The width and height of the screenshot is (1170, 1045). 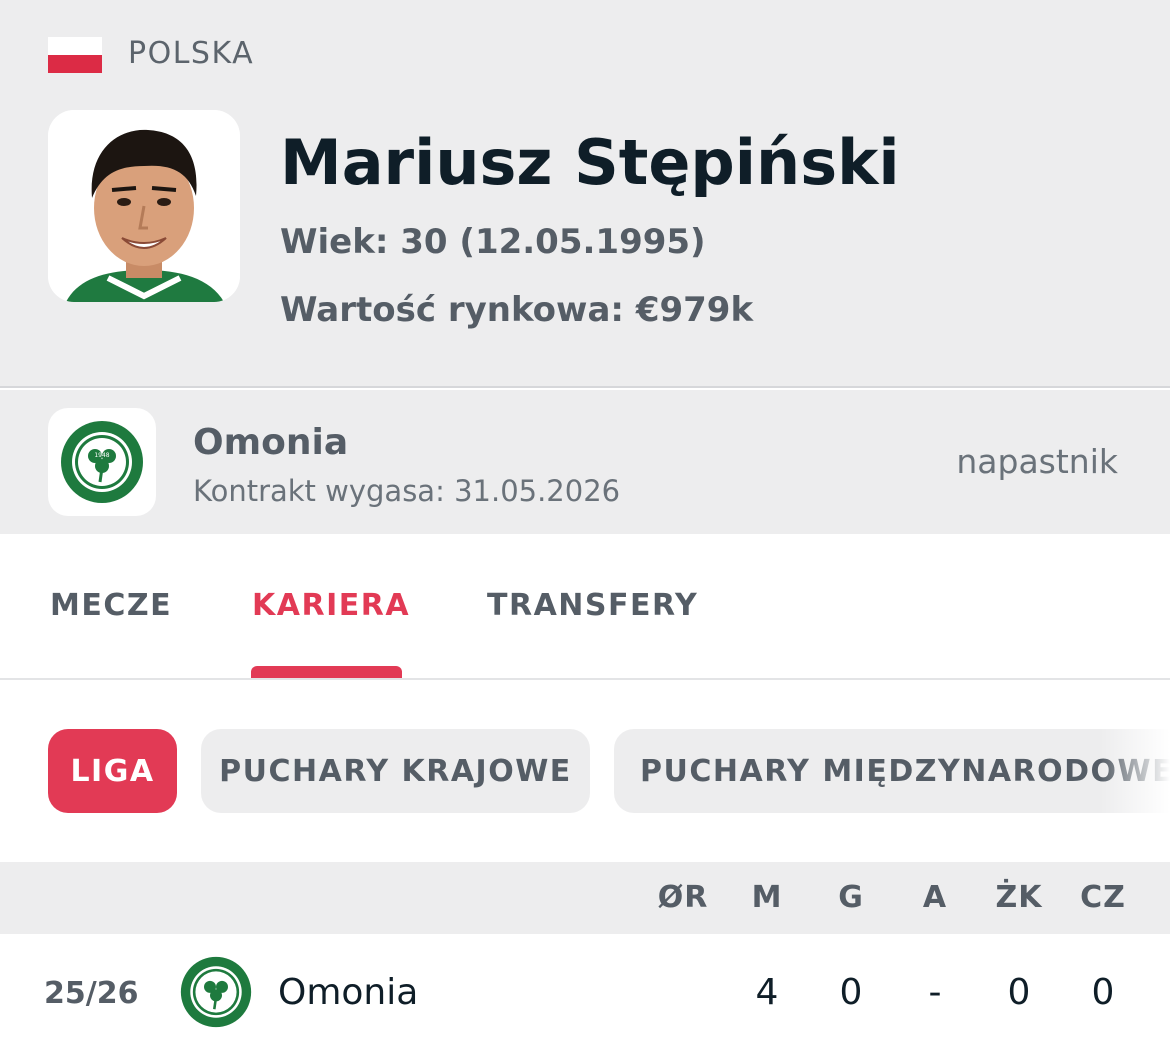 I want to click on col-yellow-cards: ŻK, so click(x=1019, y=897).